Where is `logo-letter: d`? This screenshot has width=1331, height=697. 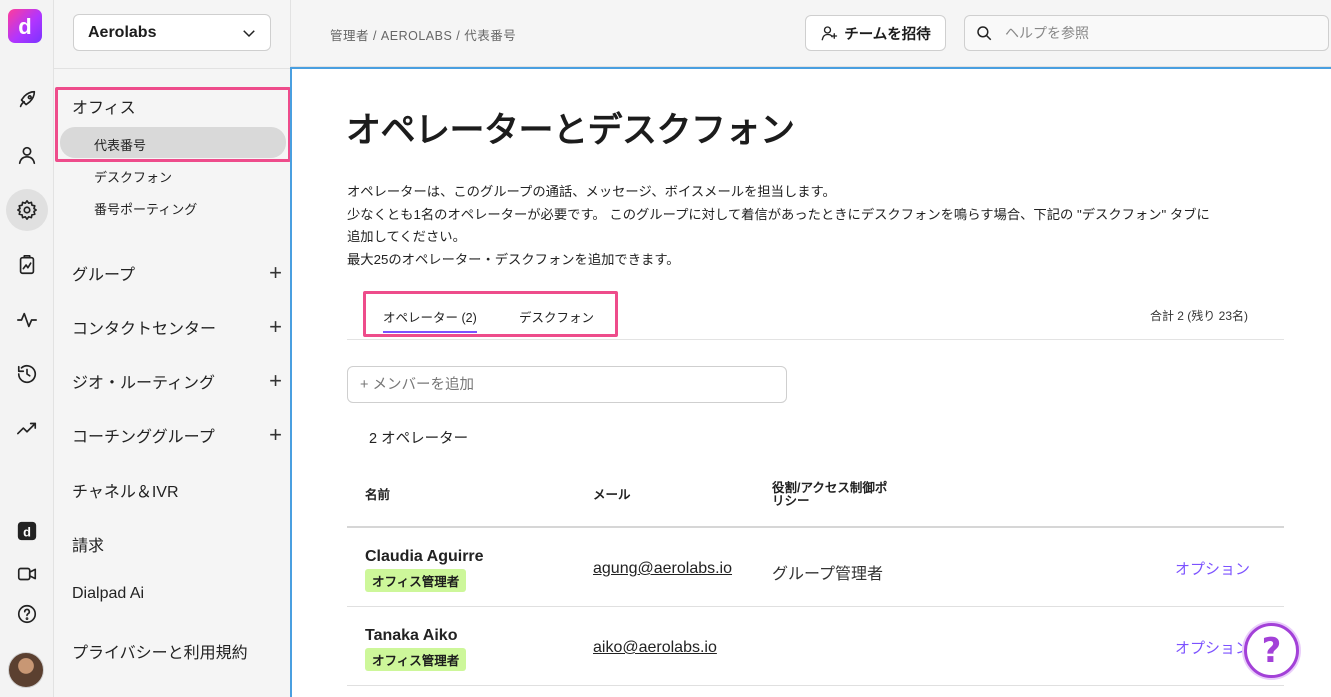
logo-letter: d is located at coordinates (25, 26).